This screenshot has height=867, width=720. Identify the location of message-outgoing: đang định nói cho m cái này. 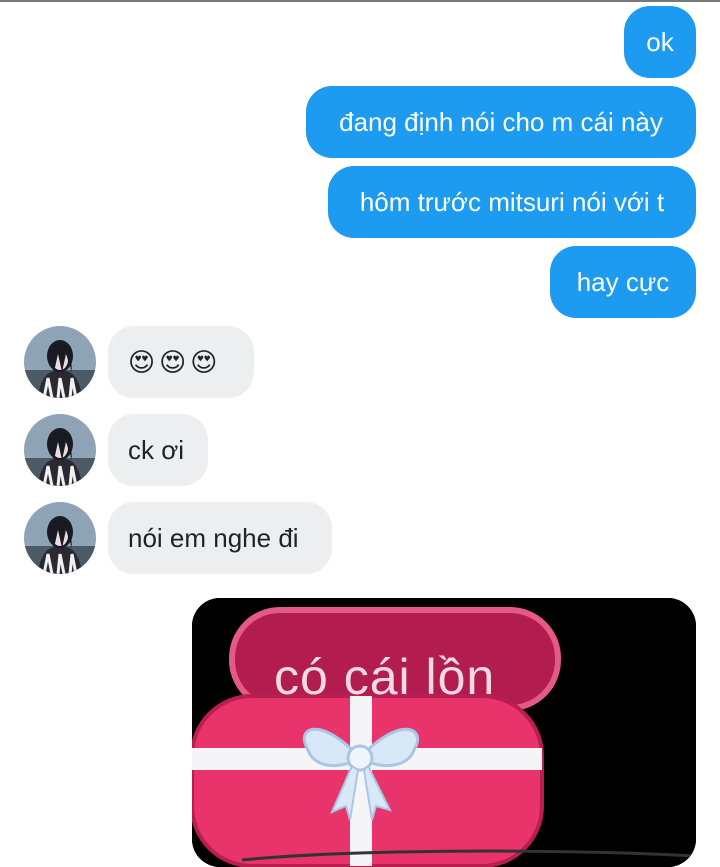
(501, 122).